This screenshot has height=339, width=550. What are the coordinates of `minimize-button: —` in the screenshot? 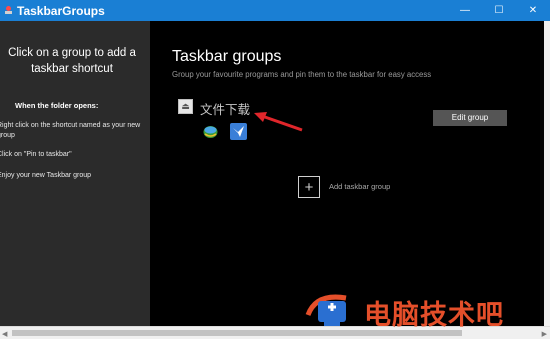 It's located at (465, 10).